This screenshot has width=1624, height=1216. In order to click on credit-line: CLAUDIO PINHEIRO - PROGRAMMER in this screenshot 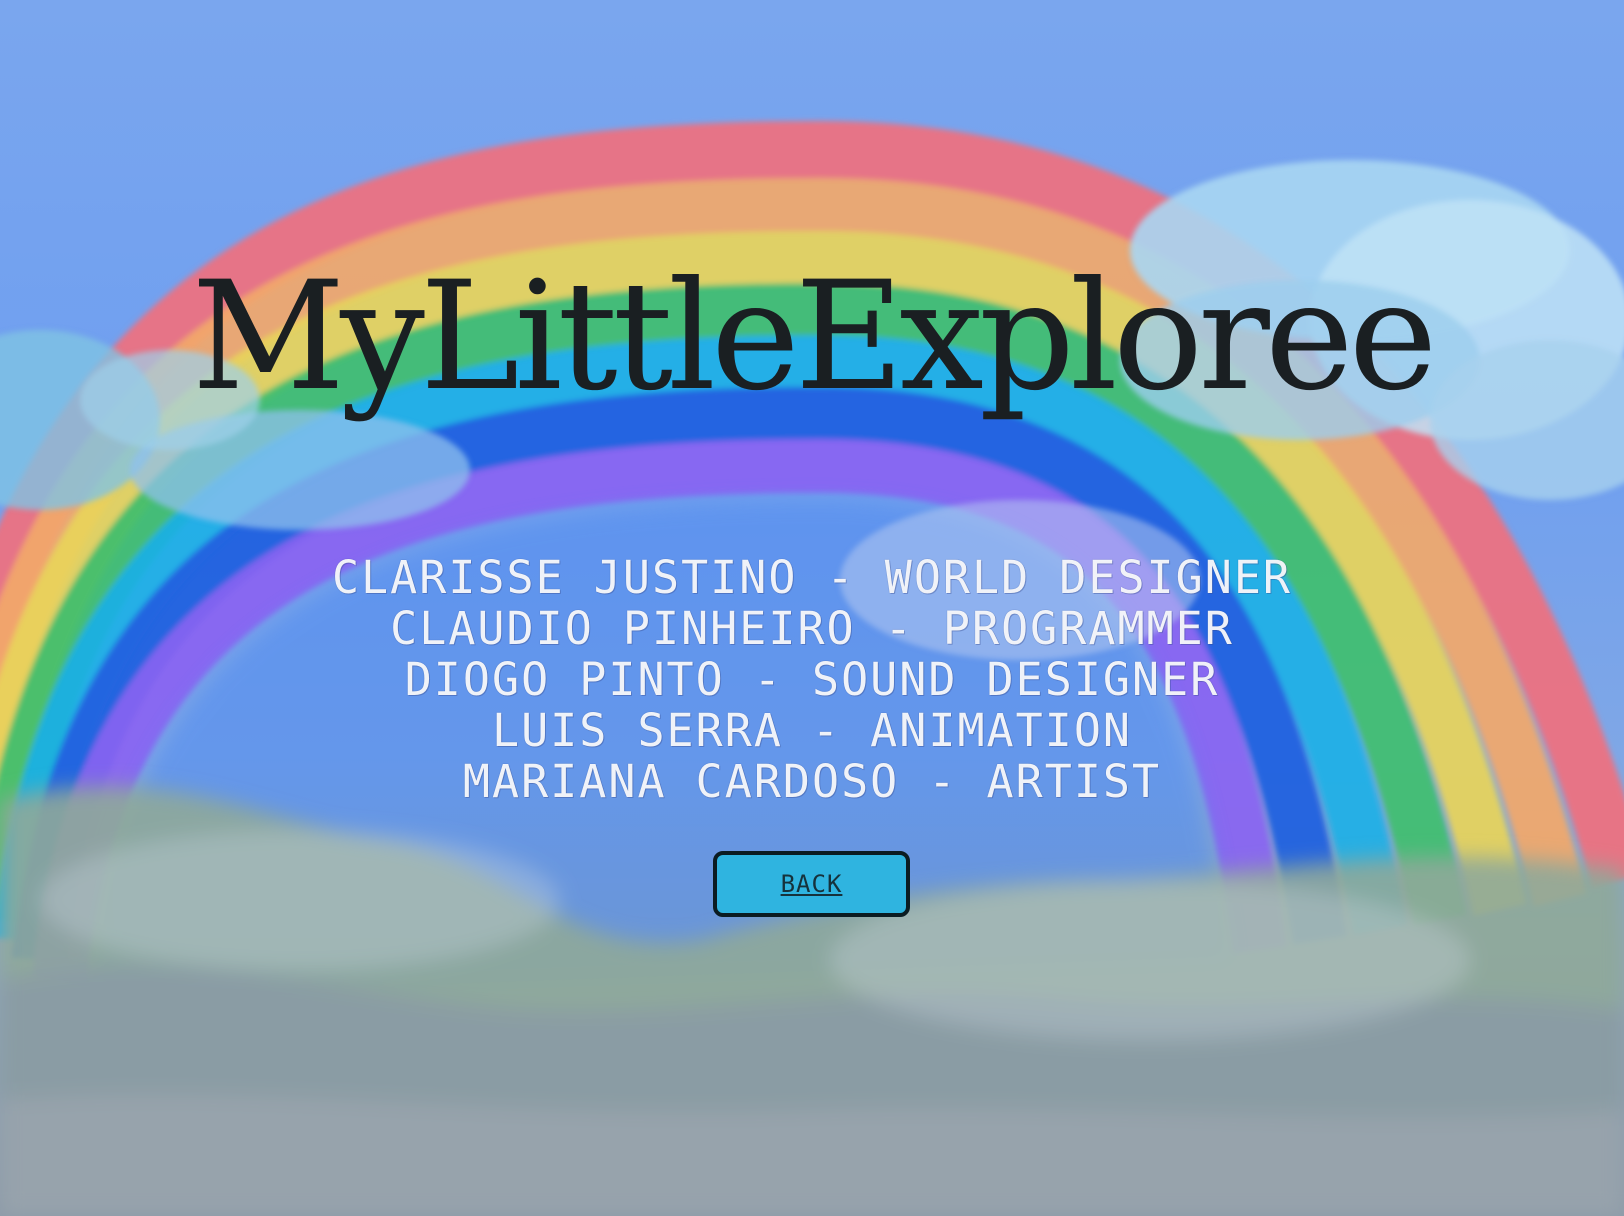, I will do `click(812, 628)`.